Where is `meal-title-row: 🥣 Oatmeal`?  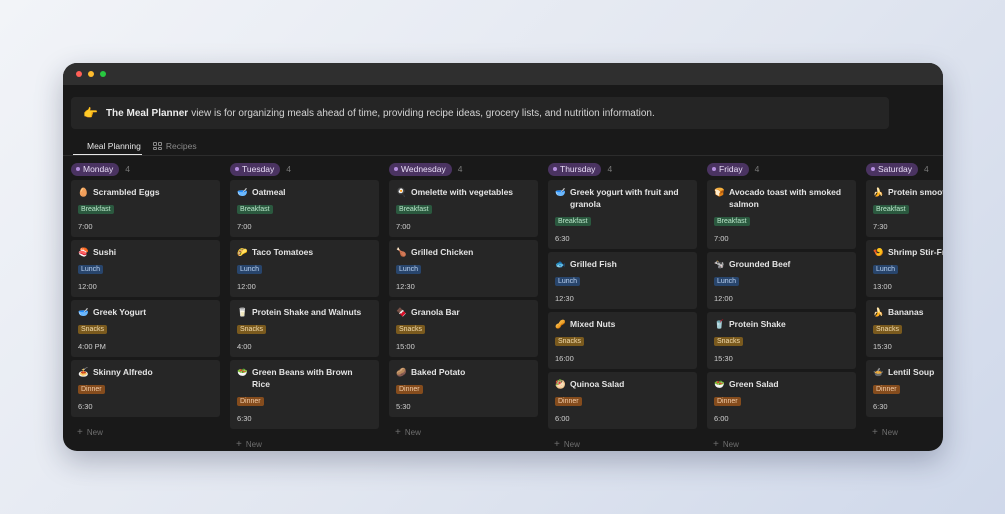
meal-title-row: 🥣 Oatmeal is located at coordinates (304, 192).